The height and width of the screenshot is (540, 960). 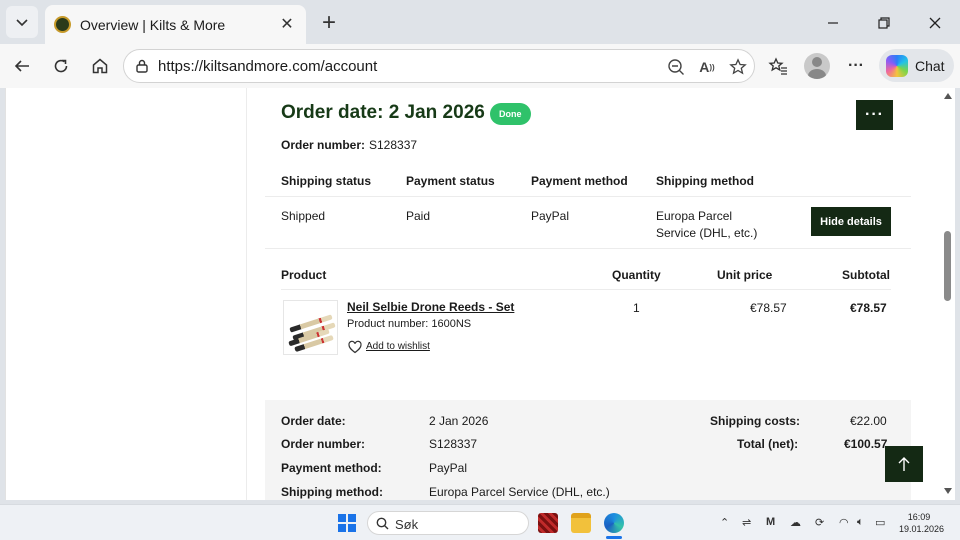 I want to click on clock-date: 19.01.2026, so click(x=922, y=529).